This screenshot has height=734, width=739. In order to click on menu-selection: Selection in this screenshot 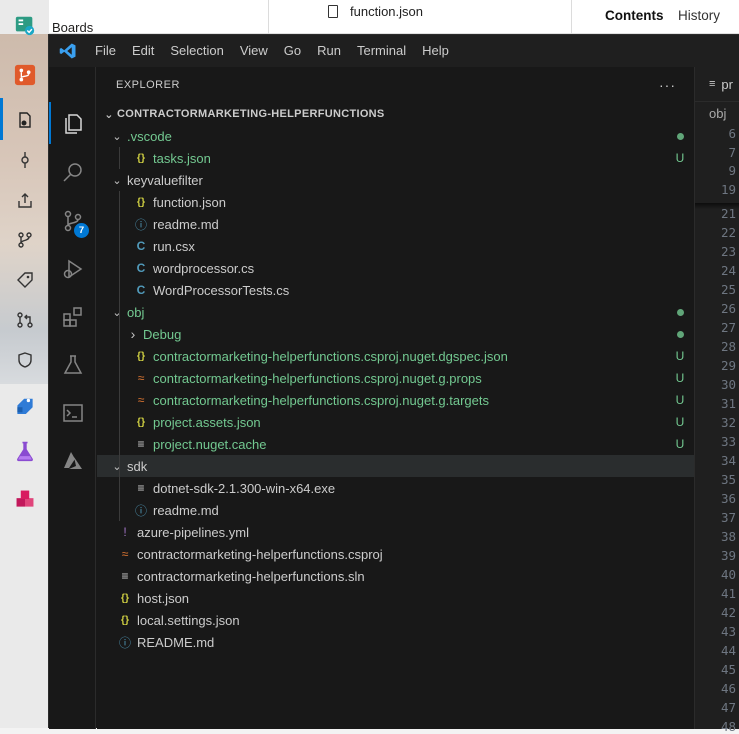, I will do `click(196, 51)`.